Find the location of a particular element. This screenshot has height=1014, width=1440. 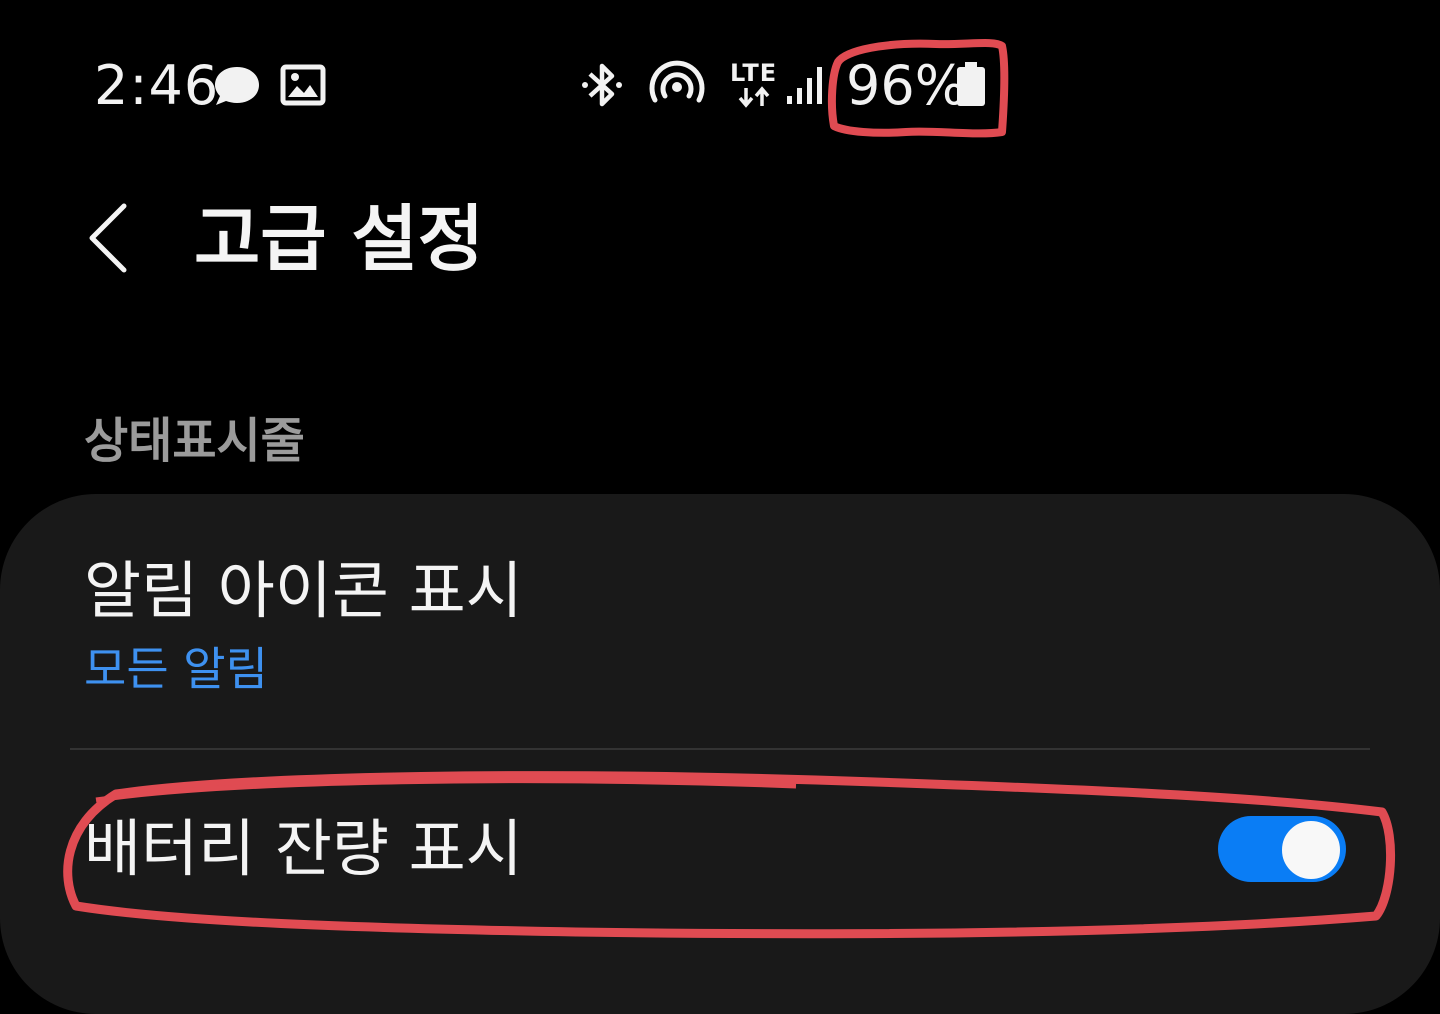

data-arrows-icon is located at coordinates (754, 97).